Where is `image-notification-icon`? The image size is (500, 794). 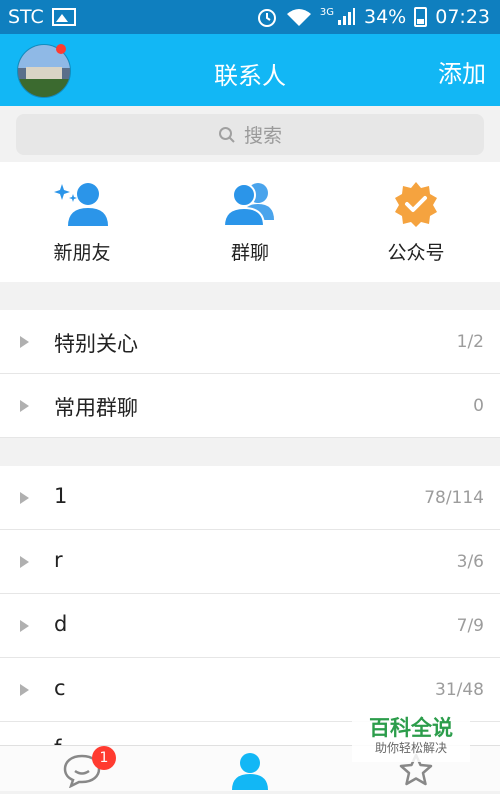 image-notification-icon is located at coordinates (63, 17).